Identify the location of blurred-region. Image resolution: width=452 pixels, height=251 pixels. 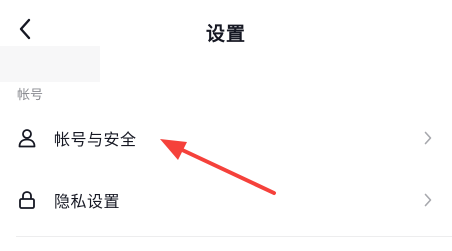
(50, 64).